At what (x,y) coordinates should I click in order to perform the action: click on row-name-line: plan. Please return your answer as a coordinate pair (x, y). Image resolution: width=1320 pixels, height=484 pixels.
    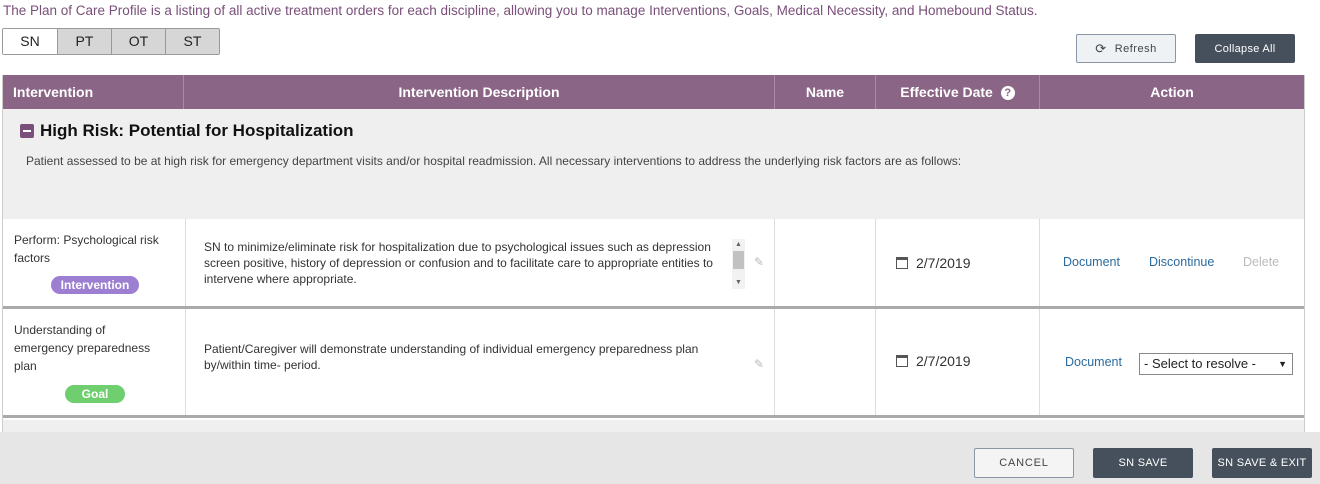
    Looking at the image, I should click on (25, 366).